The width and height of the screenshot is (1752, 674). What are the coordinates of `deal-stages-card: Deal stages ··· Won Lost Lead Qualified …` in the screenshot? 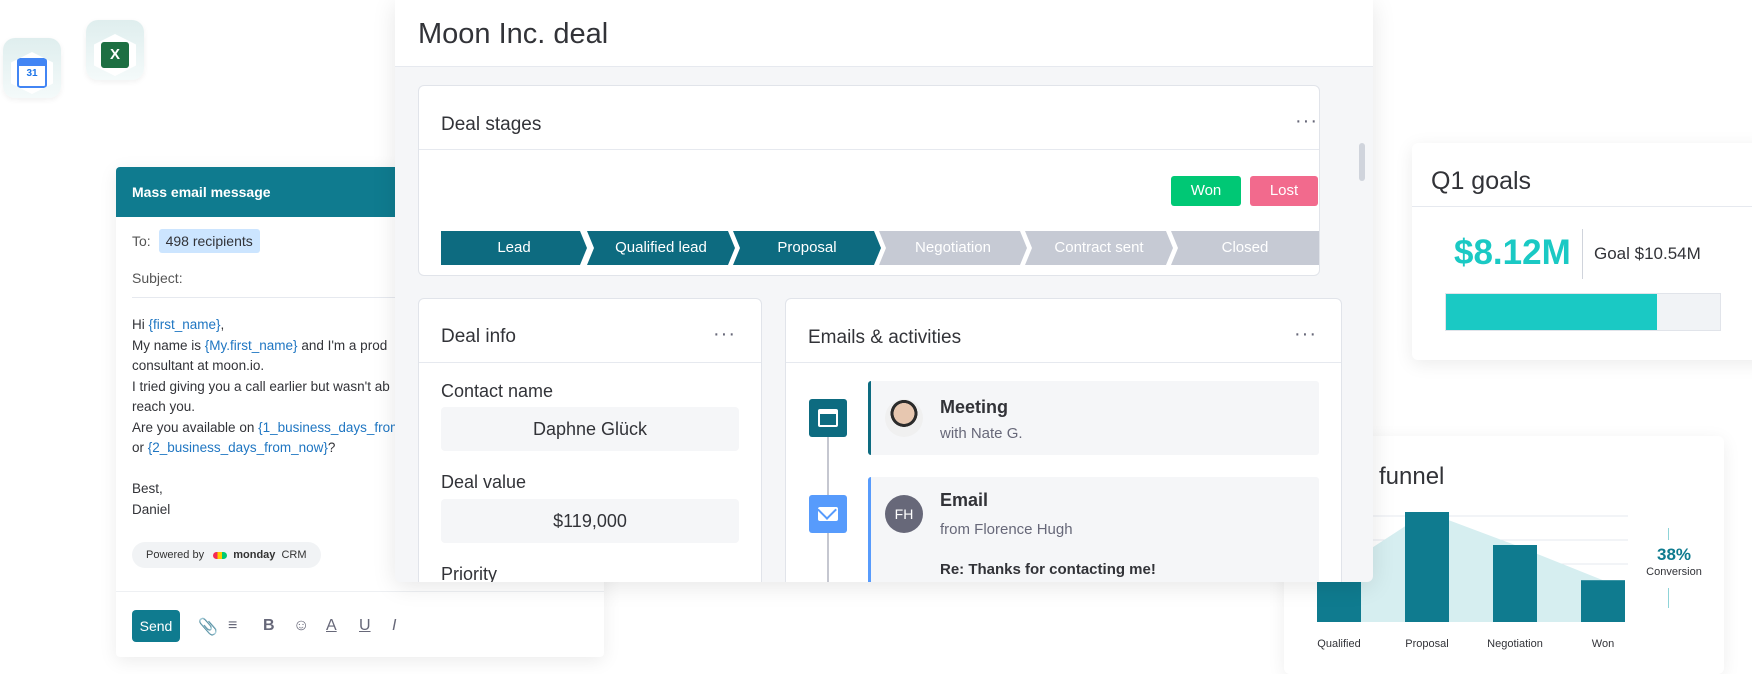 It's located at (869, 180).